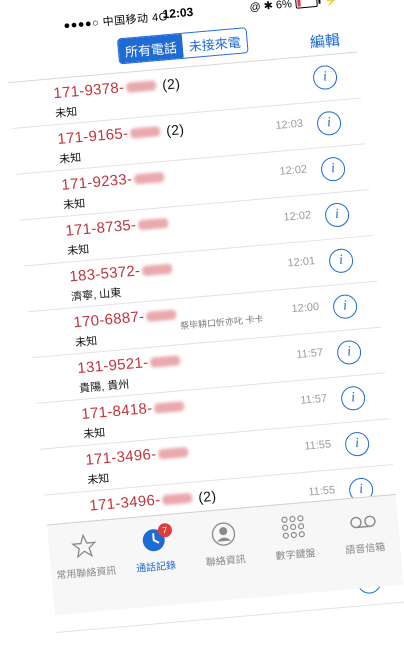  I want to click on caller-number: 170-6887-, so click(128, 318).